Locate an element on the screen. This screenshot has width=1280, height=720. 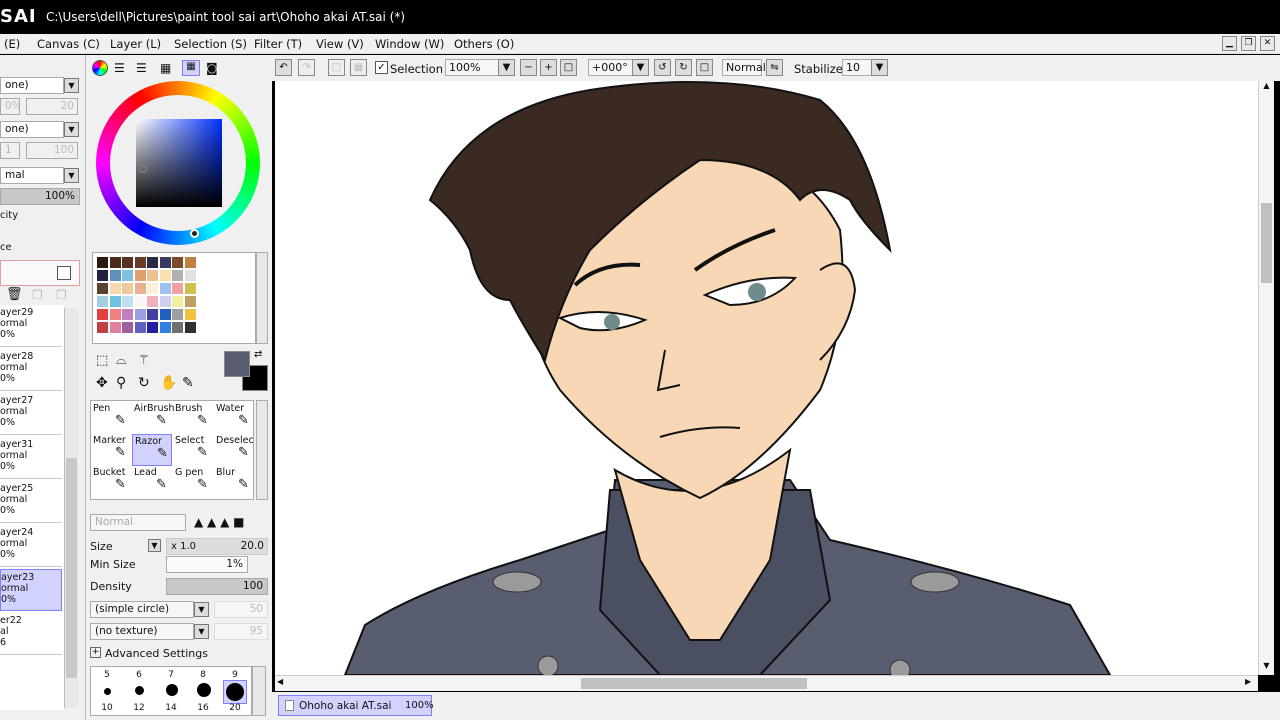
tool-marker: Marker ✎ is located at coordinates (111, 450).